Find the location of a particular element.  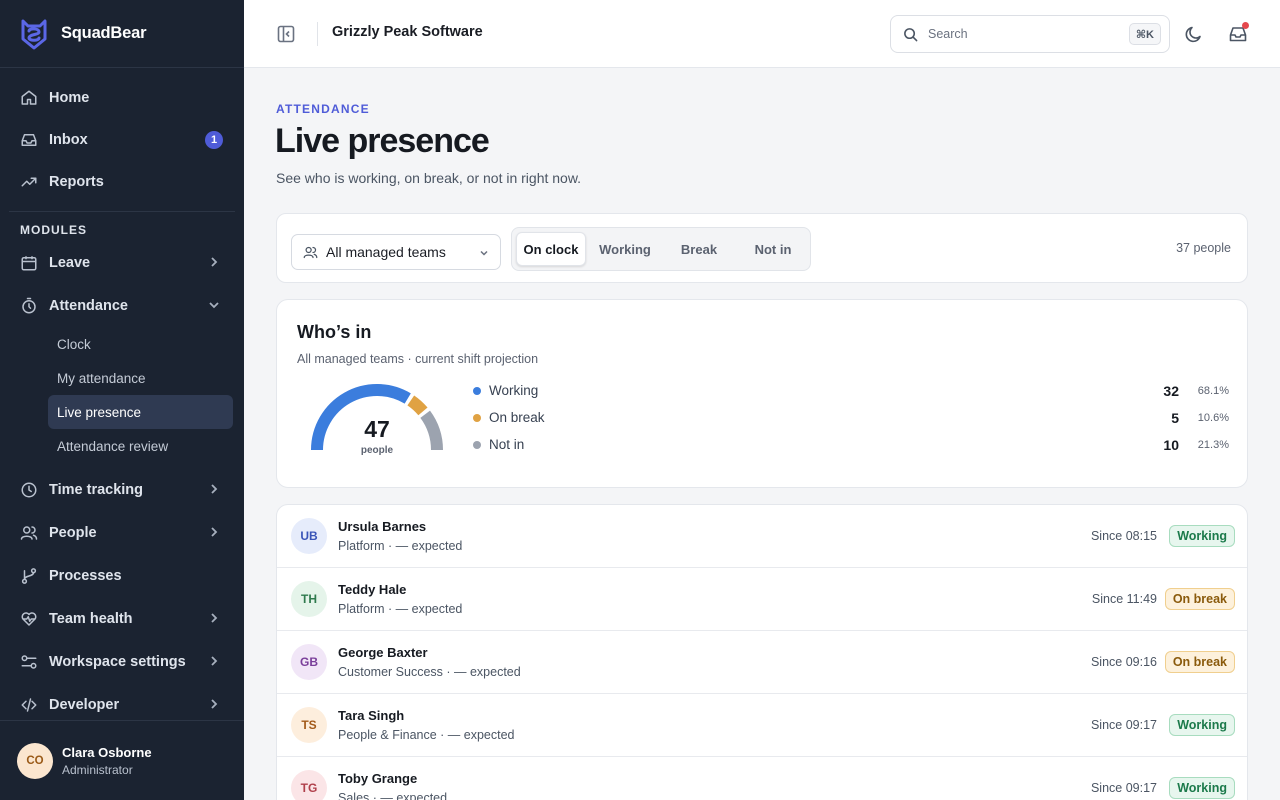

gauge-total-label: people is located at coordinates (377, 450).